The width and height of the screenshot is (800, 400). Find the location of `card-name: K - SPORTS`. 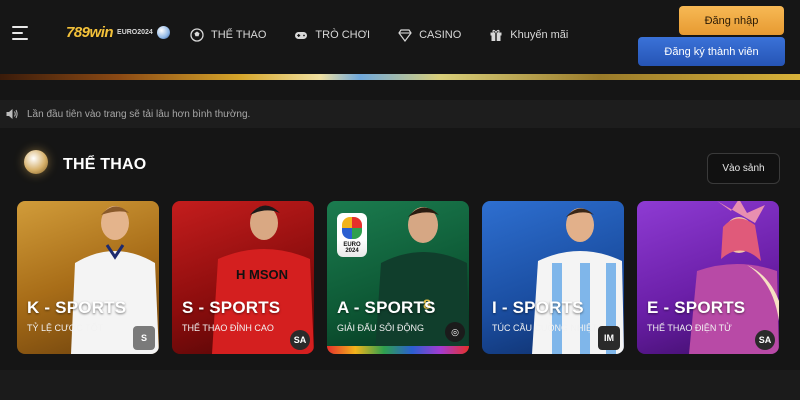

card-name: K - SPORTS is located at coordinates (77, 307).